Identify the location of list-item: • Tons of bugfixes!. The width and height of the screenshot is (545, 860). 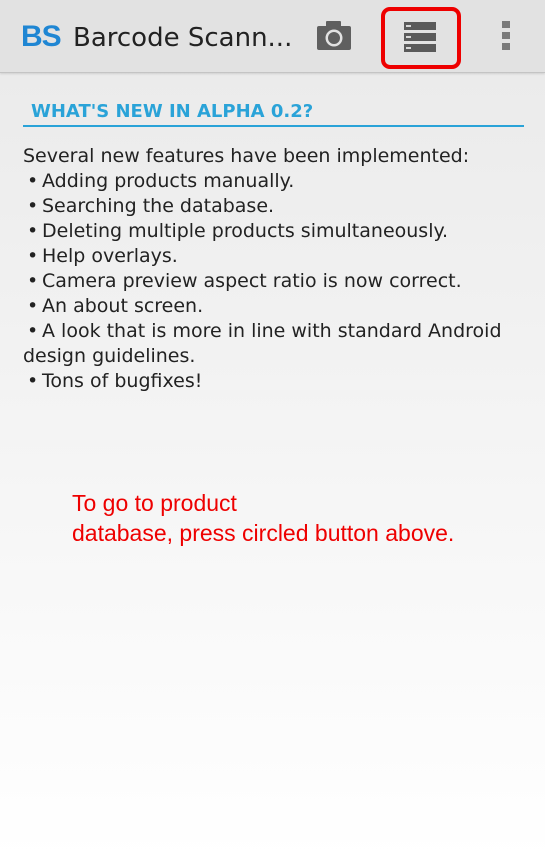
(275, 381).